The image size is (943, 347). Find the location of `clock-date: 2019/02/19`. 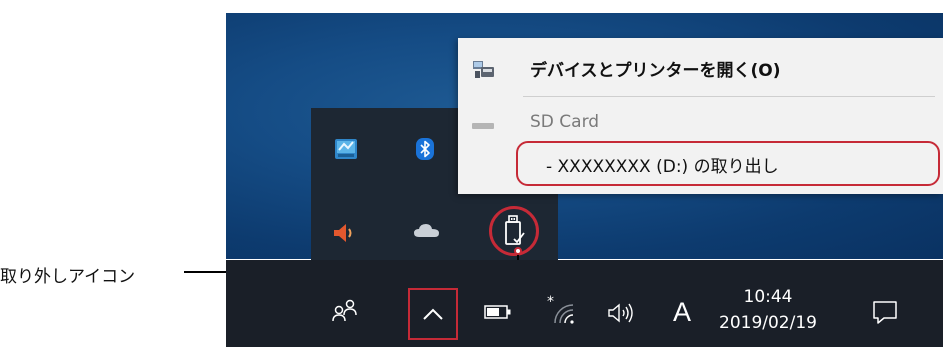

clock-date: 2019/02/19 is located at coordinates (768, 323).